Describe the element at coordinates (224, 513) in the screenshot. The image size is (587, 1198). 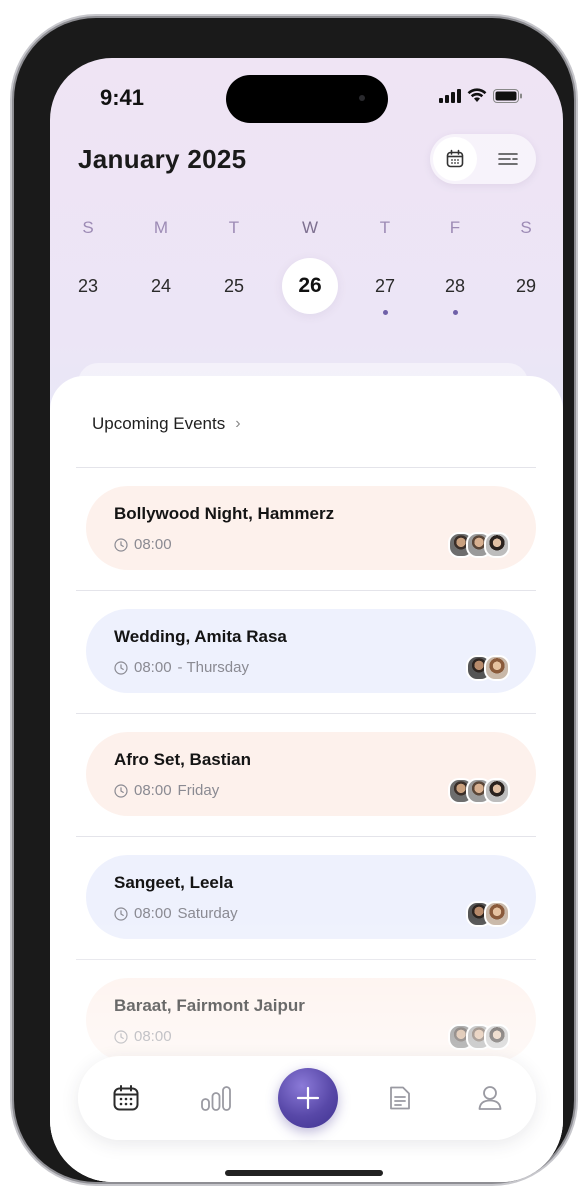
I see `event-title: Bollywood Night, Hammerz` at that location.